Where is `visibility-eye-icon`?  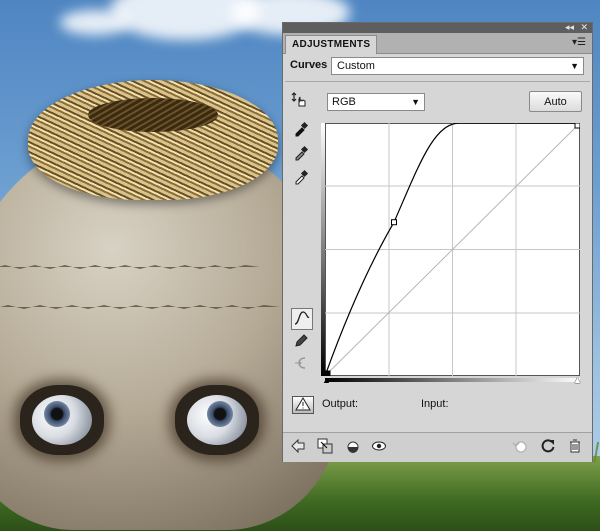
visibility-eye-icon is located at coordinates (379, 447).